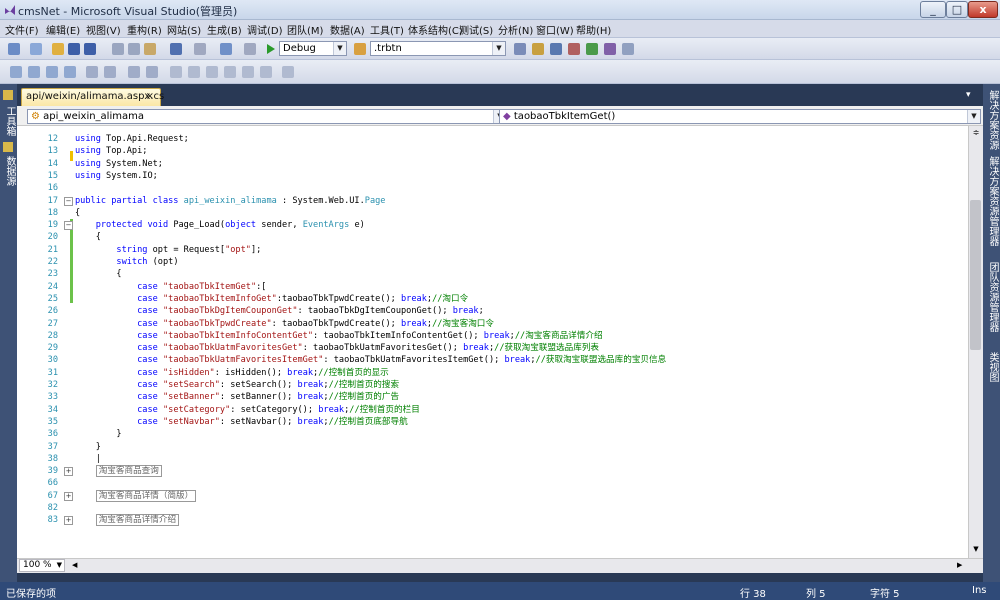 The width and height of the screenshot is (1000, 600). Describe the element at coordinates (16, 72) in the screenshot. I see `display-object-member-list-icon` at that location.